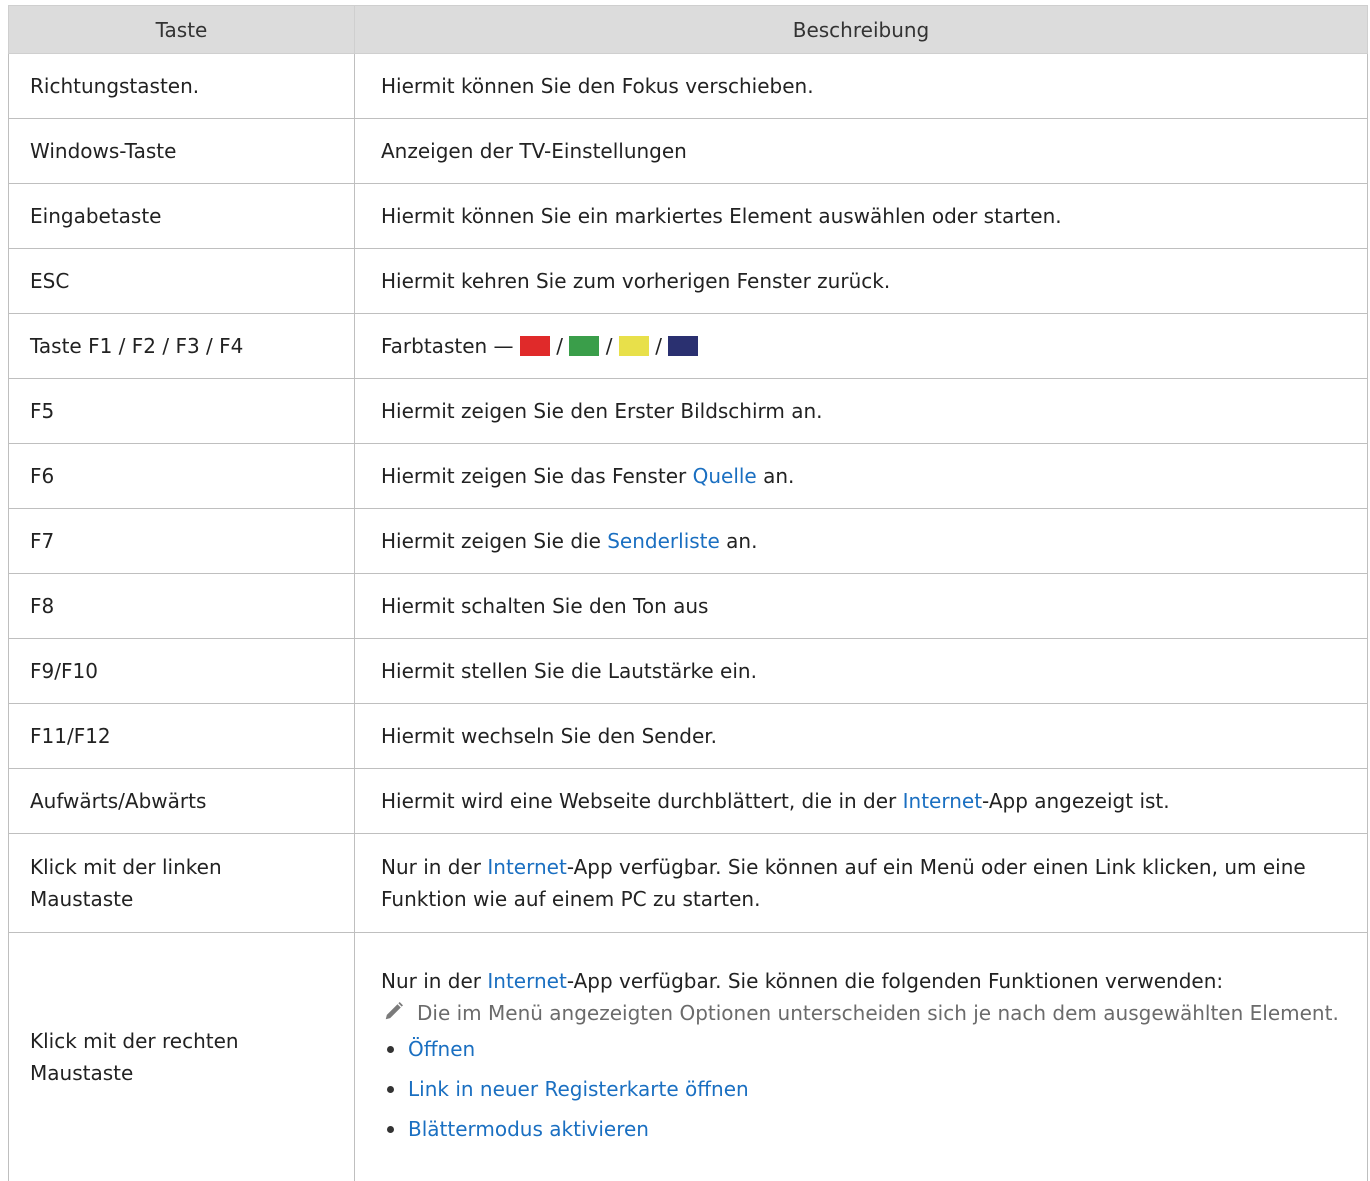 The image size is (1370, 1181). I want to click on header-beschreibung: Beschreibung, so click(861, 30).